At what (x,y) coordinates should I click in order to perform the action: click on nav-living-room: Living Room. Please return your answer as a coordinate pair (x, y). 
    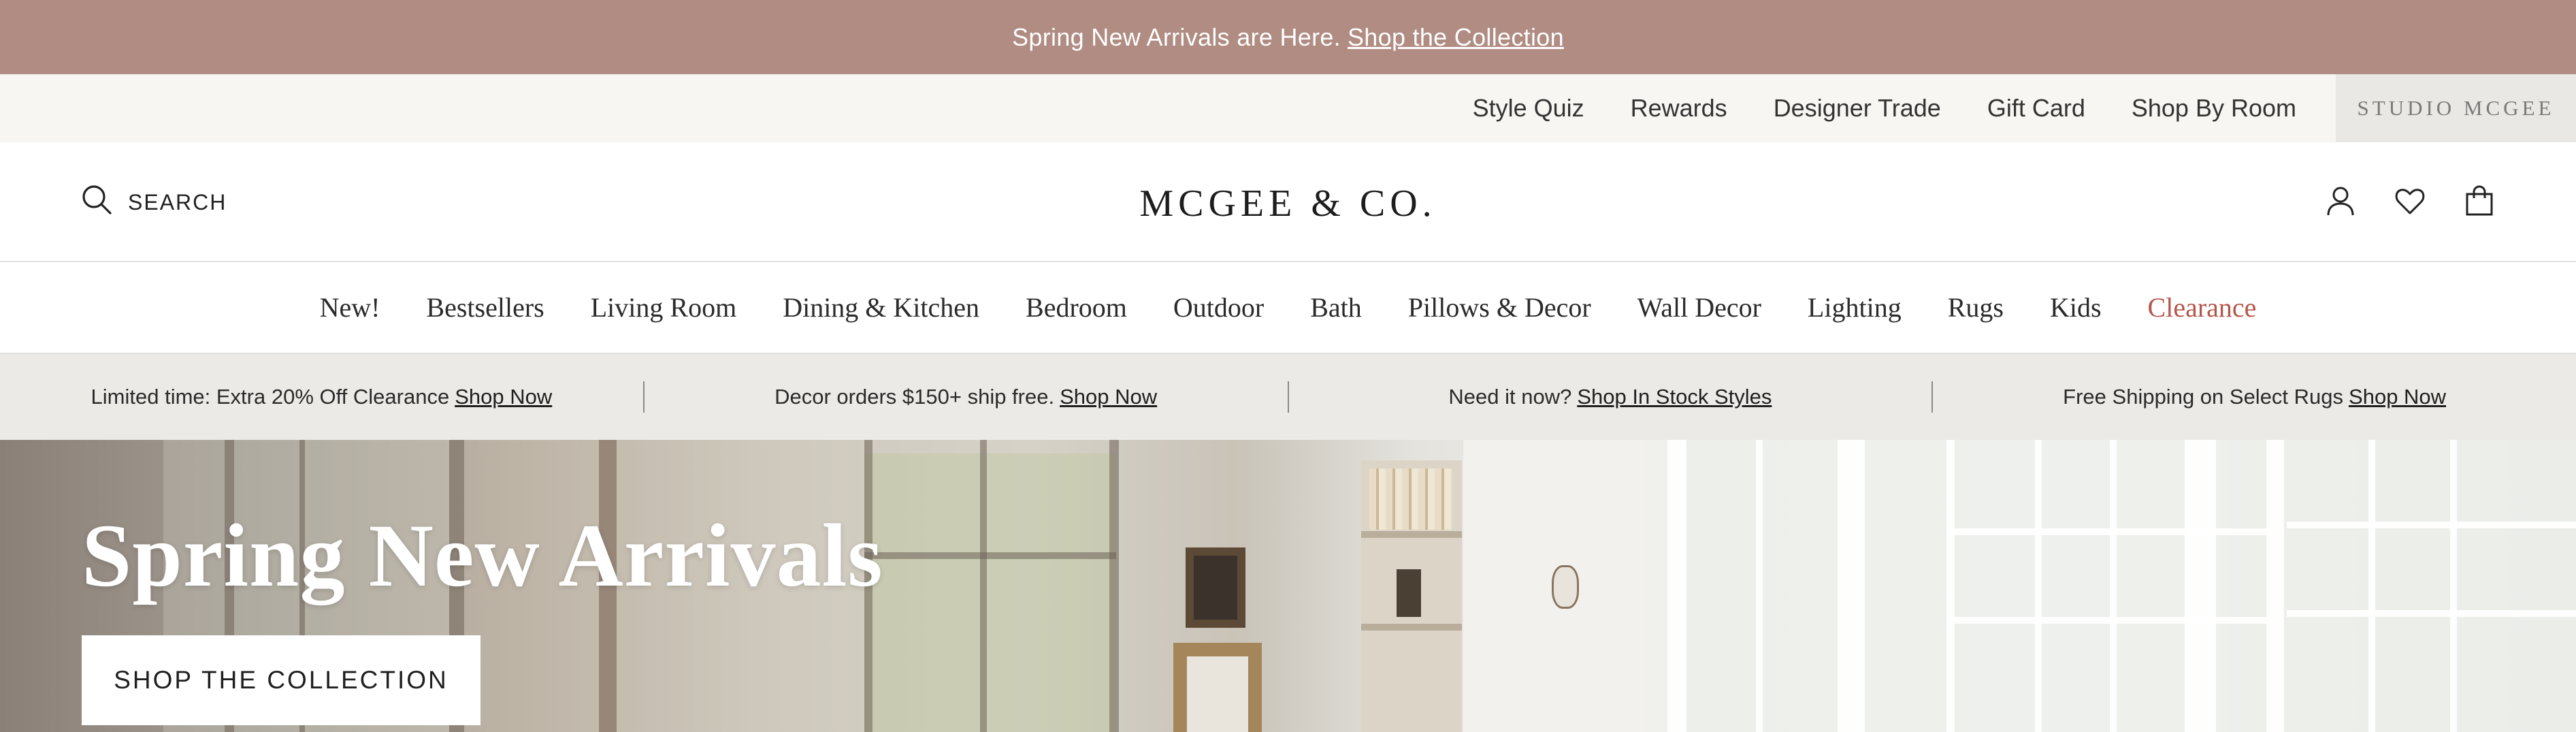
    Looking at the image, I should click on (663, 307).